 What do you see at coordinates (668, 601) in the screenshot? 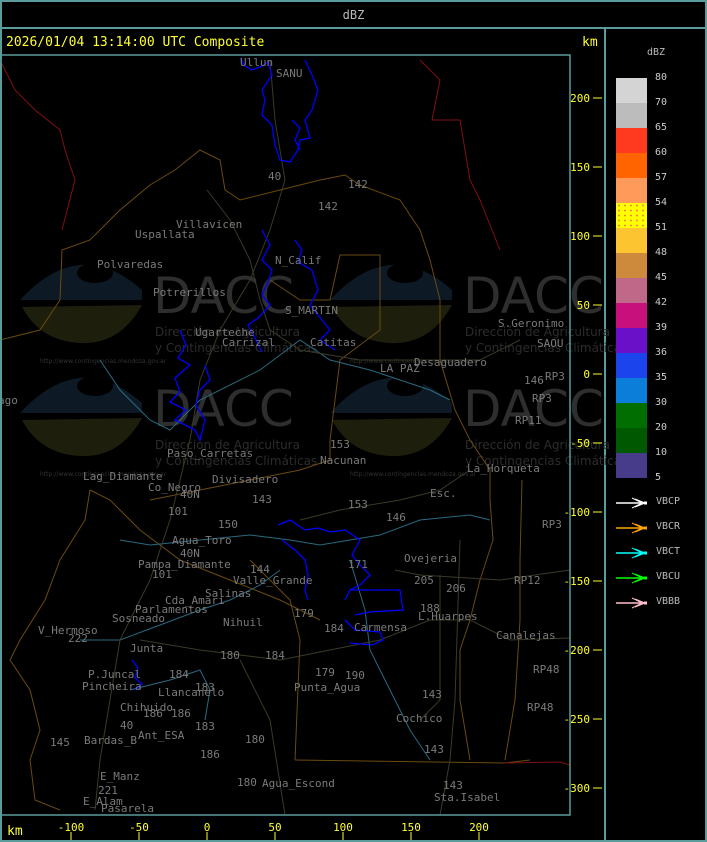
I see `arrow-legend-label: VBBB` at bounding box center [668, 601].